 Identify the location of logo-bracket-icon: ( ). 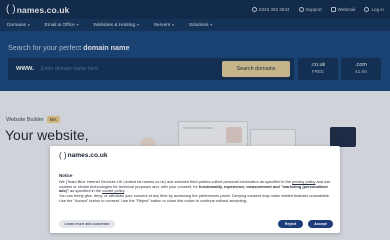
(63, 155).